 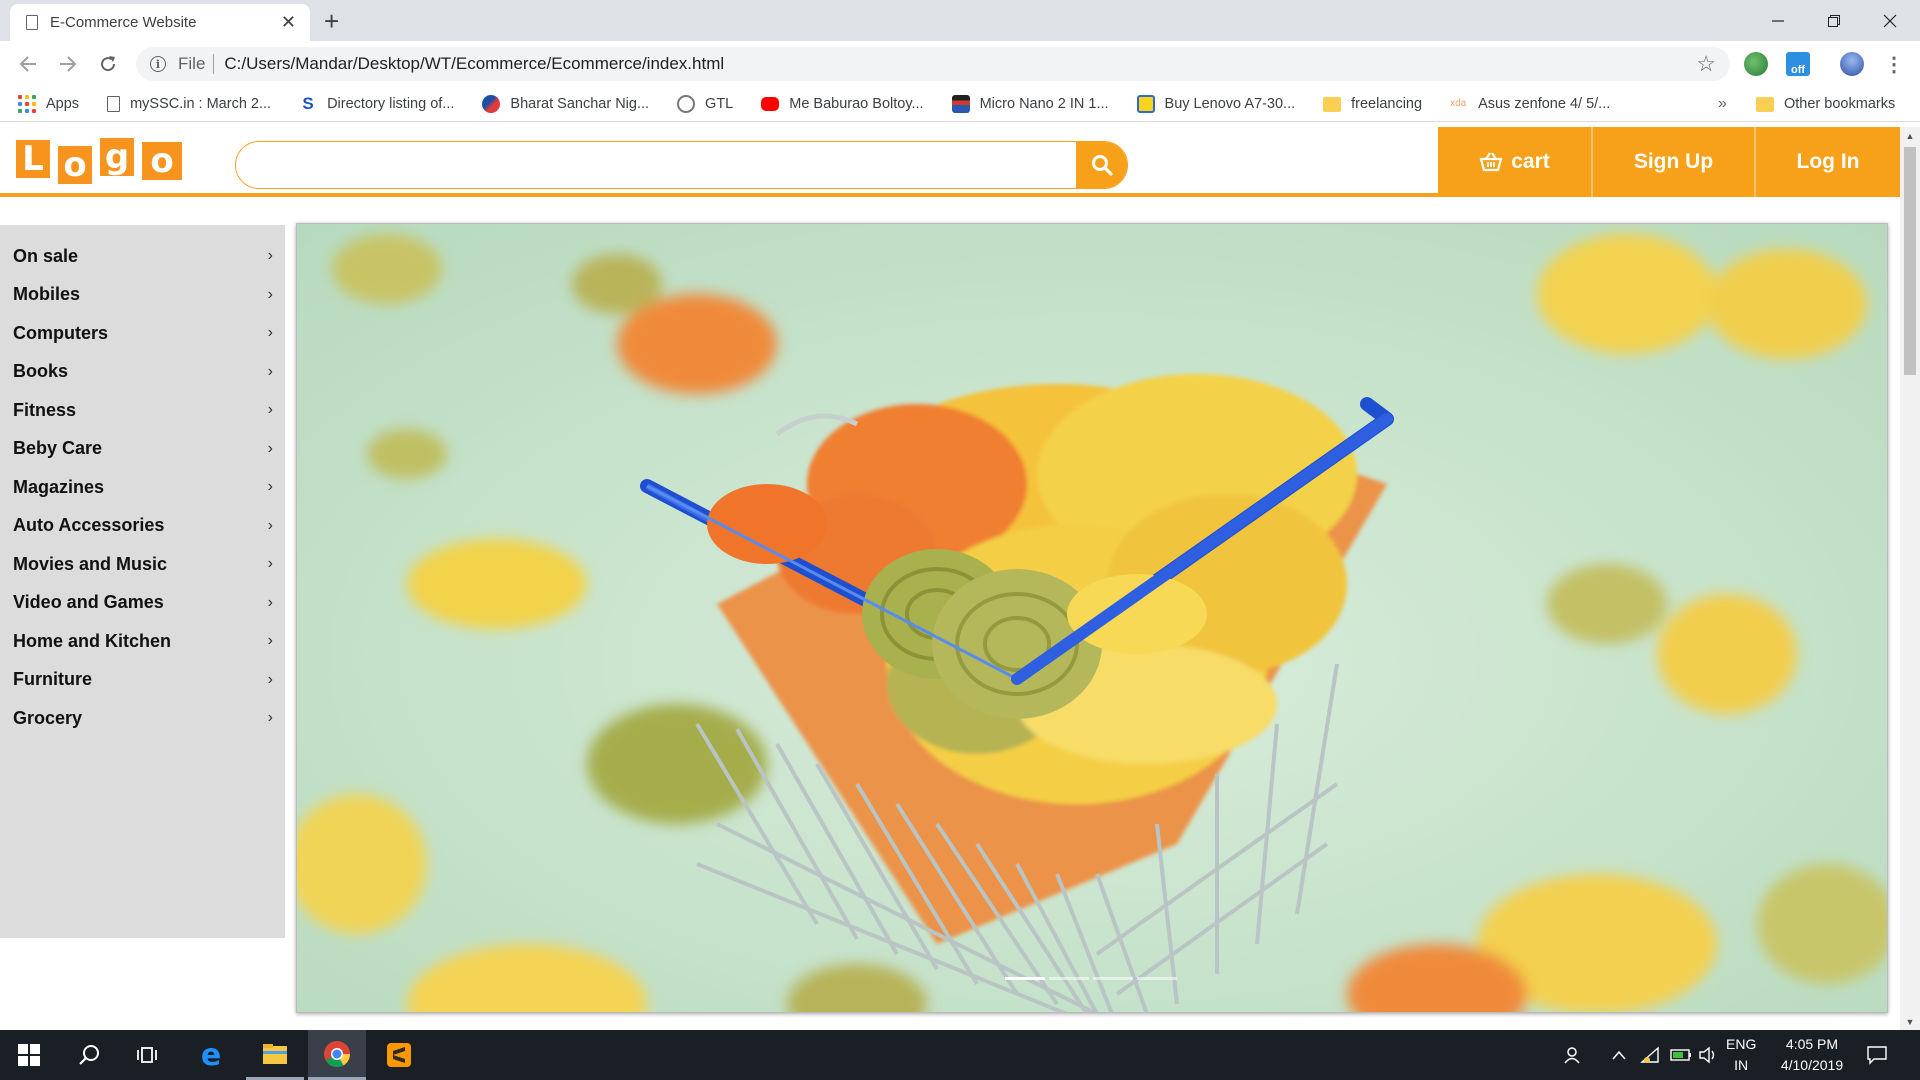 I want to click on search-bar, so click(x=681, y=165).